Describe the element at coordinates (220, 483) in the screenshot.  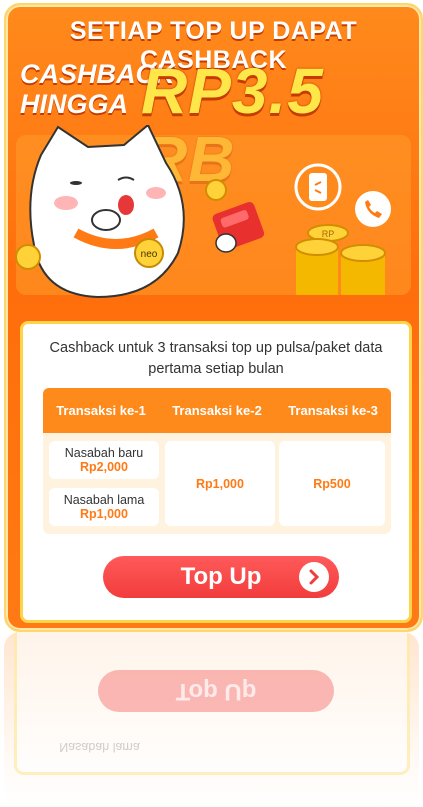
I see `cell-transaksi-2: Rp1,000` at that location.